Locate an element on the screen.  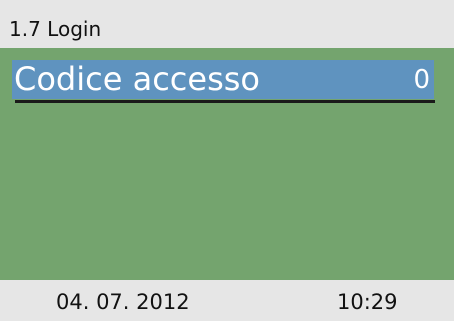
field-underline is located at coordinates (225, 101).